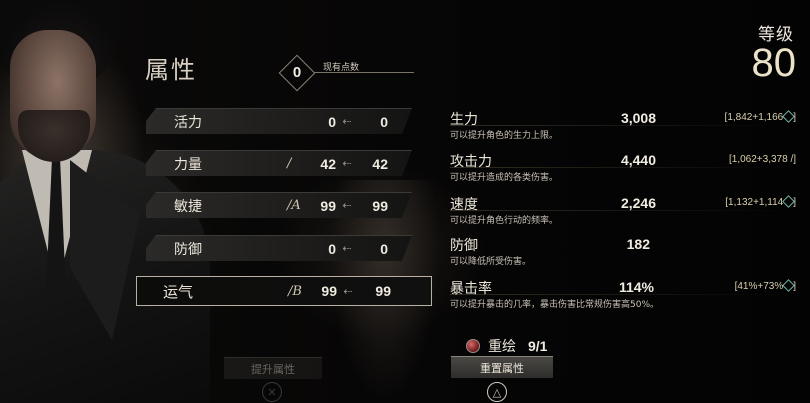 The height and width of the screenshot is (403, 810). I want to click on respec-label: 重绘, so click(502, 347).